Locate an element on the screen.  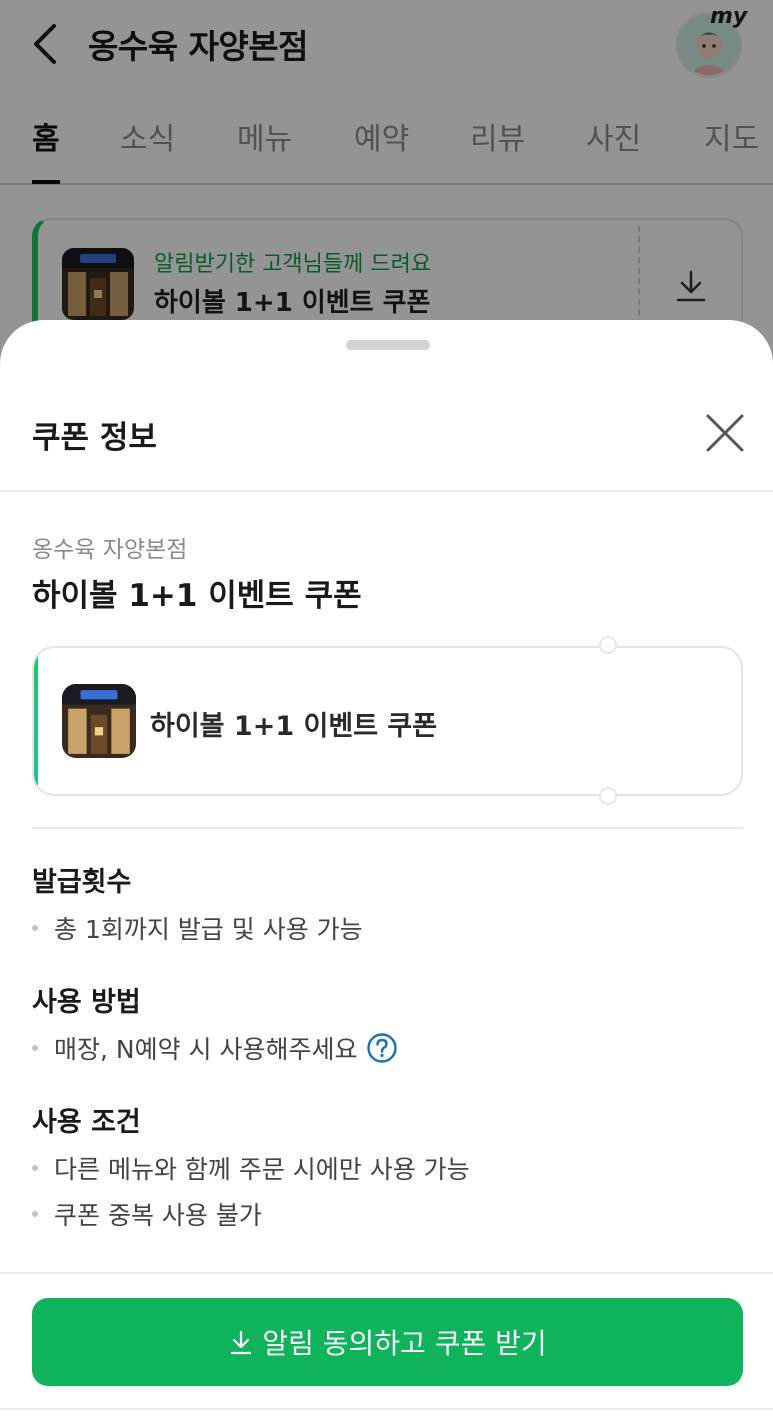
coupon-card: 하이볼 1+1 이벤트 쿠폰 is located at coordinates (387, 721).